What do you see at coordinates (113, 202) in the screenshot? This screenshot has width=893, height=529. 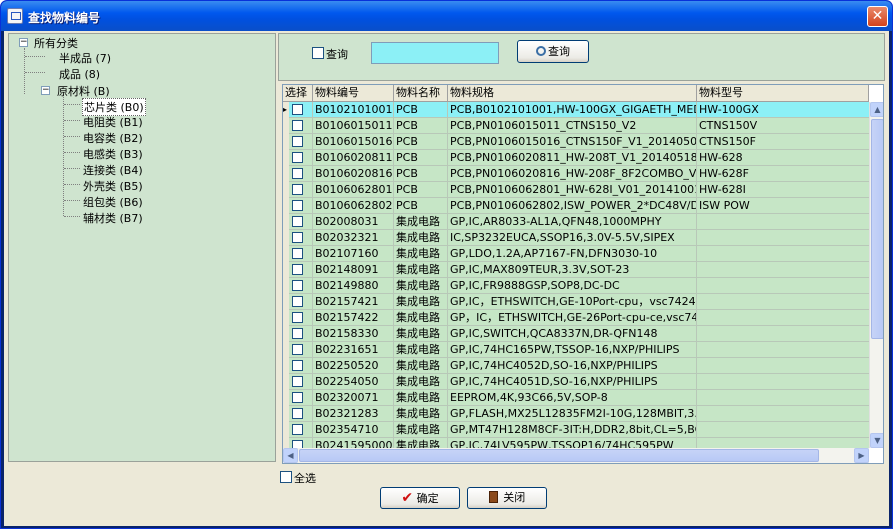 I see `tree-item-packaging: 组包类 (B6)` at bounding box center [113, 202].